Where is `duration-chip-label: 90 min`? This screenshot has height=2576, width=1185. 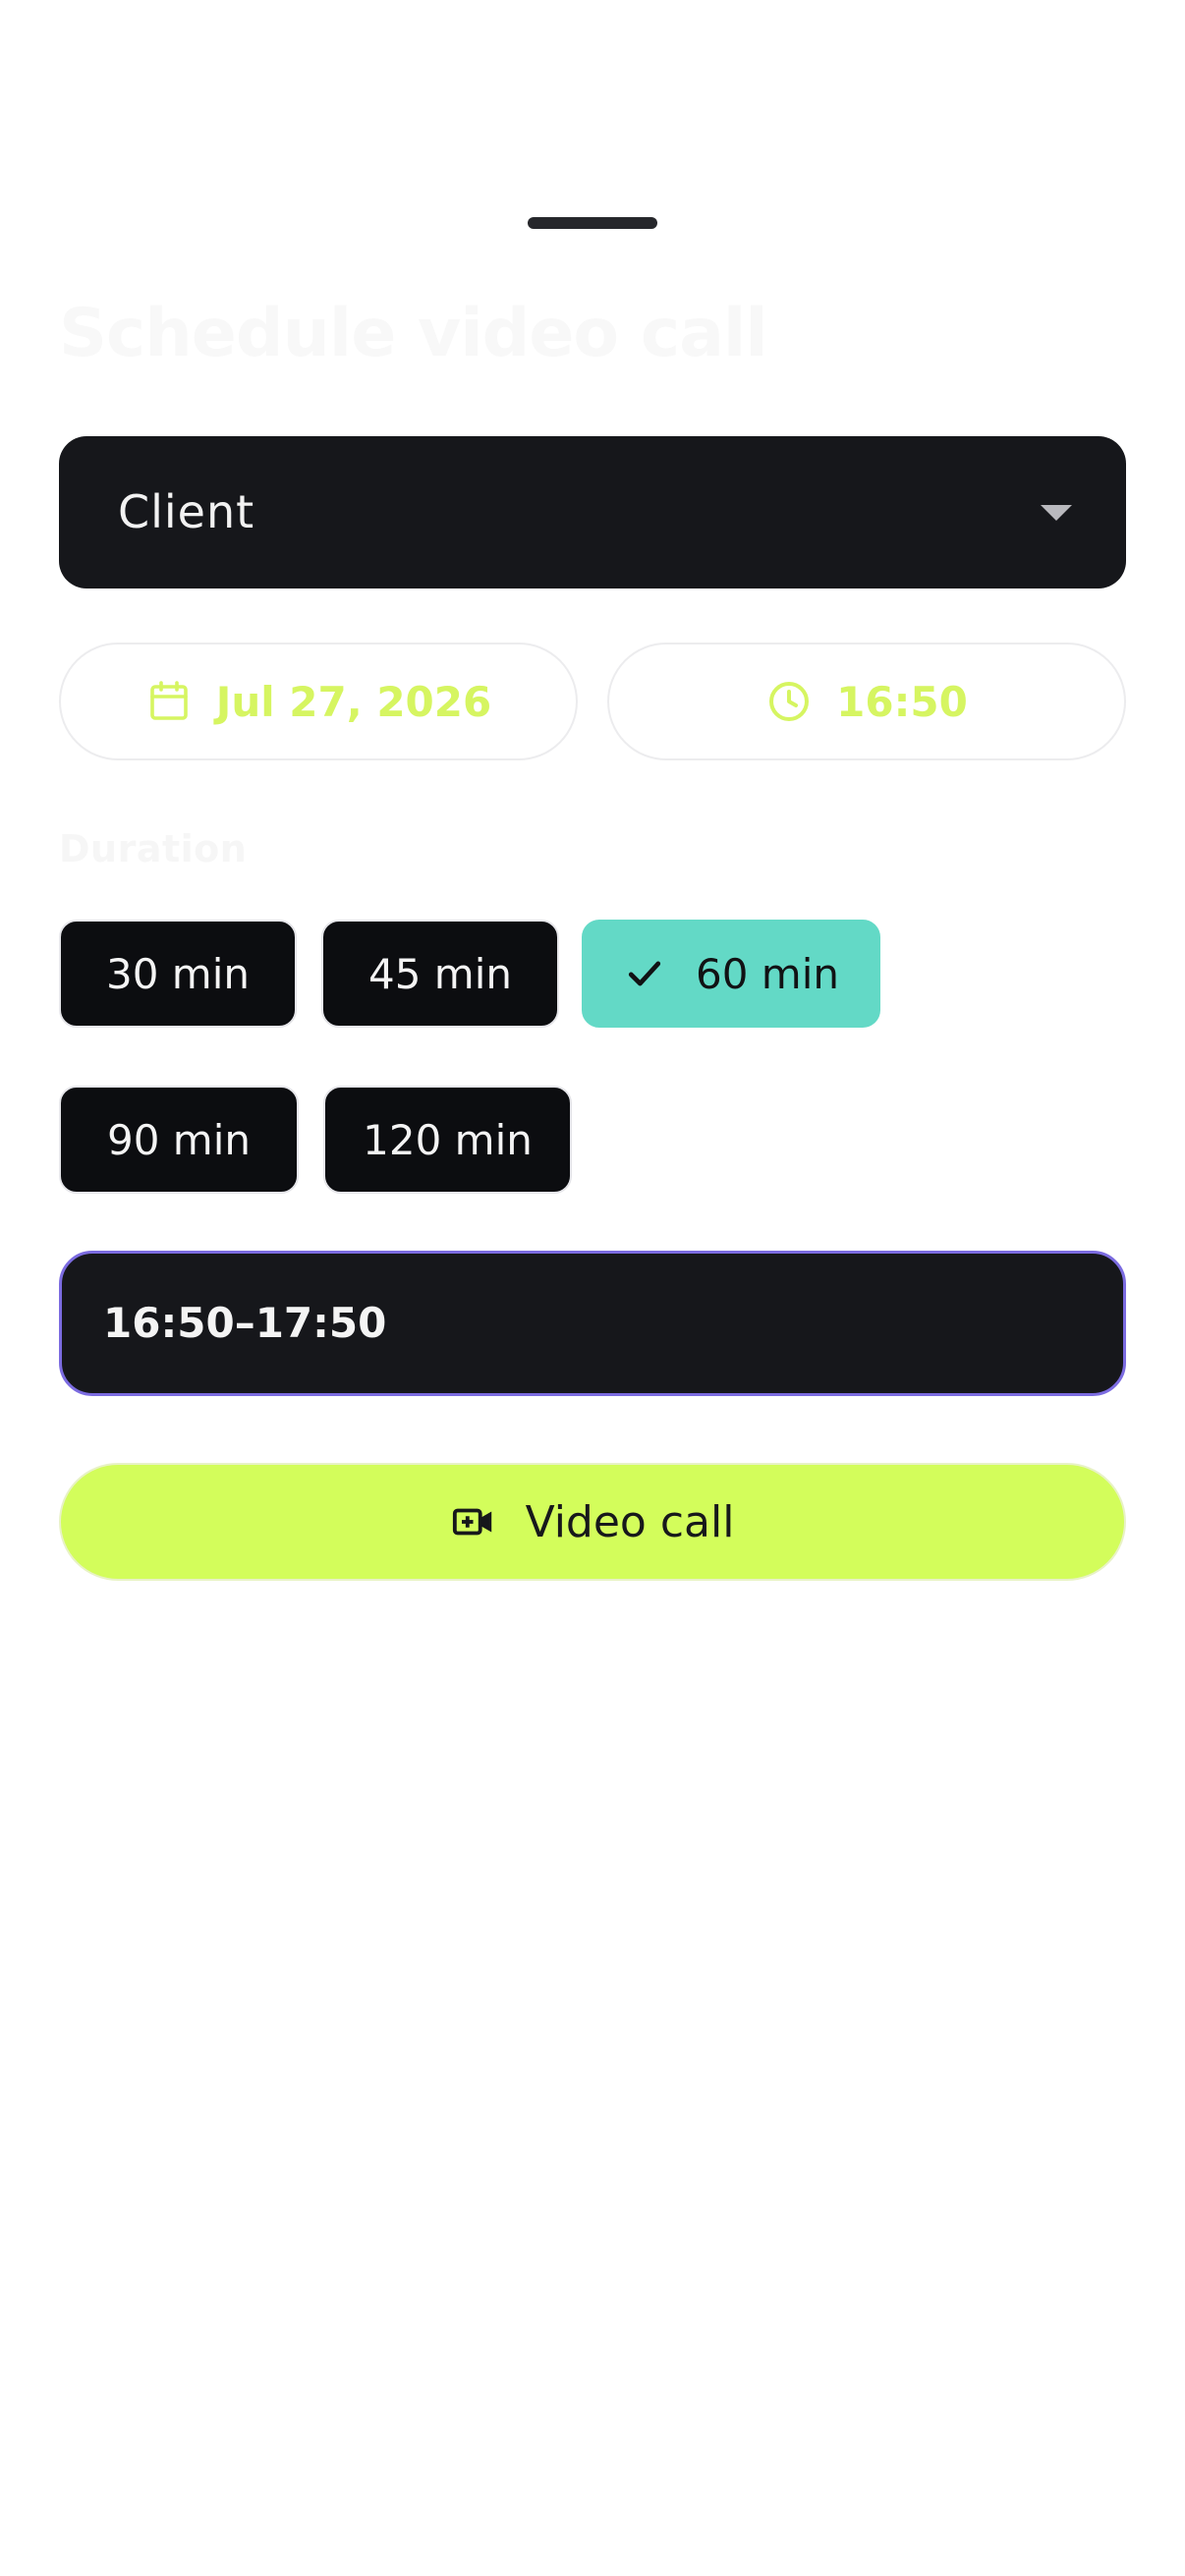 duration-chip-label: 90 min is located at coordinates (179, 1139).